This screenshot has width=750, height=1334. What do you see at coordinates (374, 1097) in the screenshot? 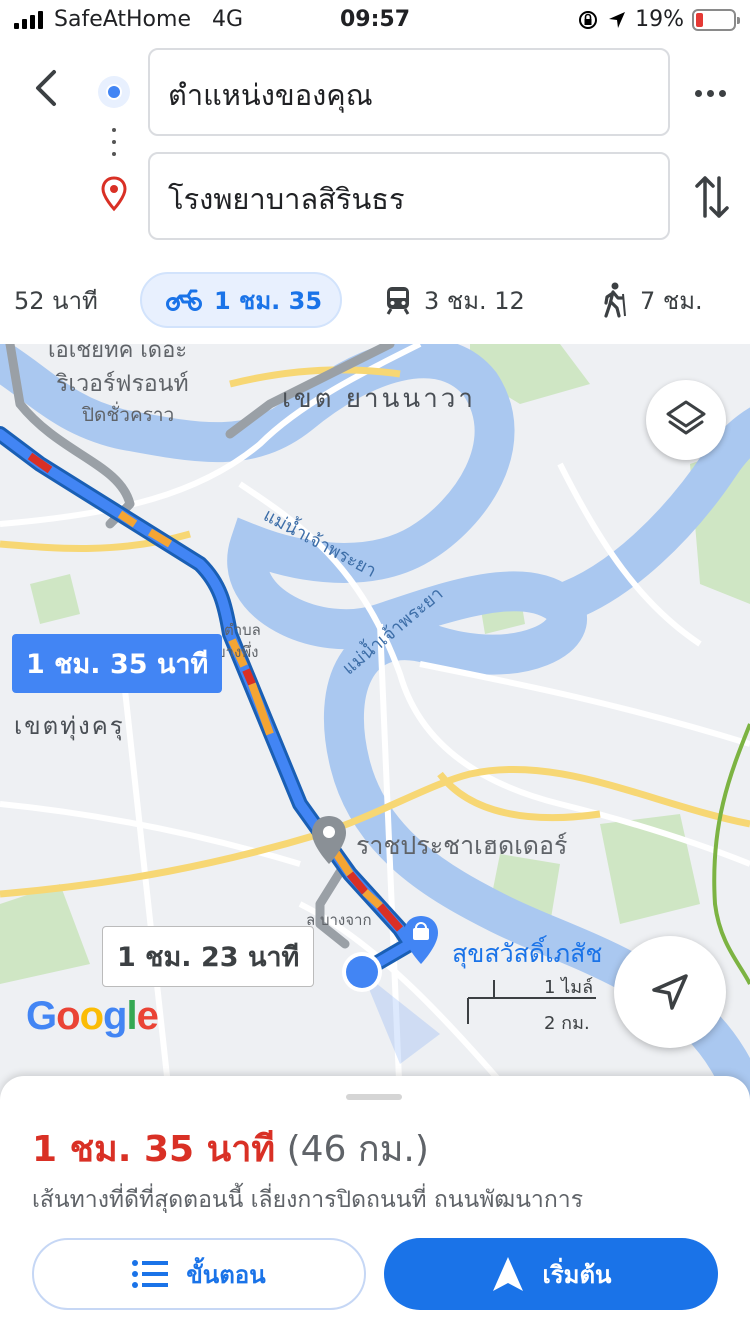
I see `sheet-handle` at bounding box center [374, 1097].